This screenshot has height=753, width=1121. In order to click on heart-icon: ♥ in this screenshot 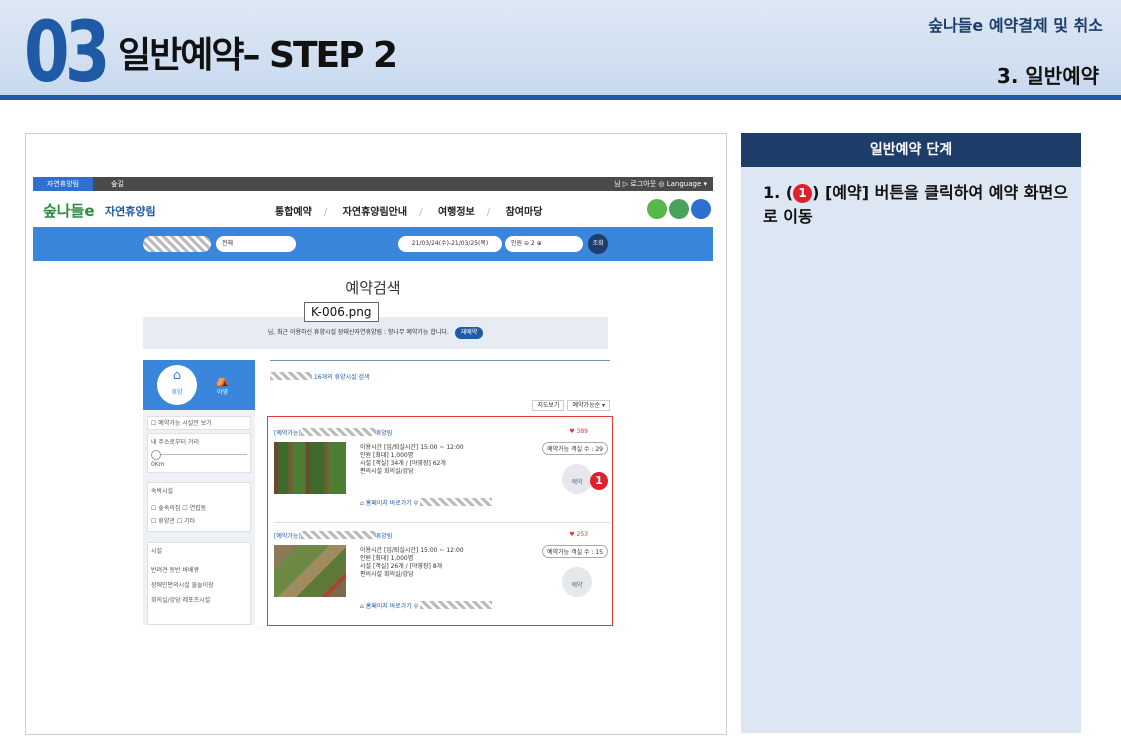, I will do `click(572, 431)`.